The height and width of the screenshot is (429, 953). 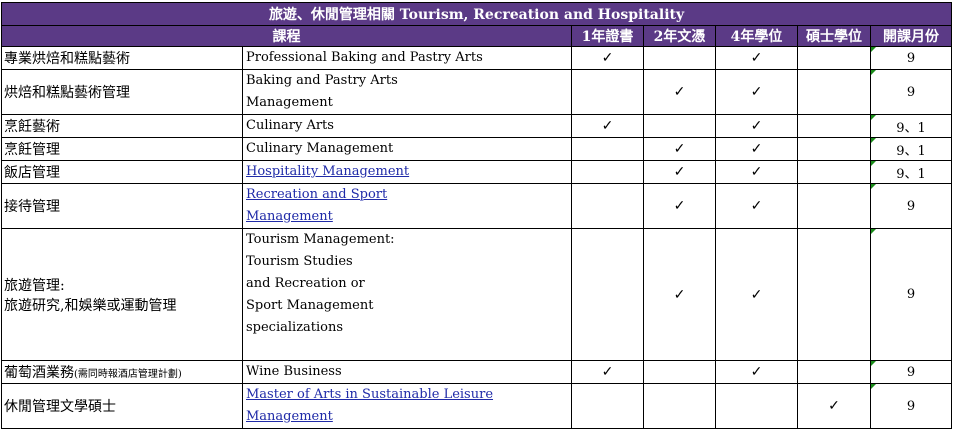 I want to click on header-bachelor: 4年學位, so click(x=756, y=36).